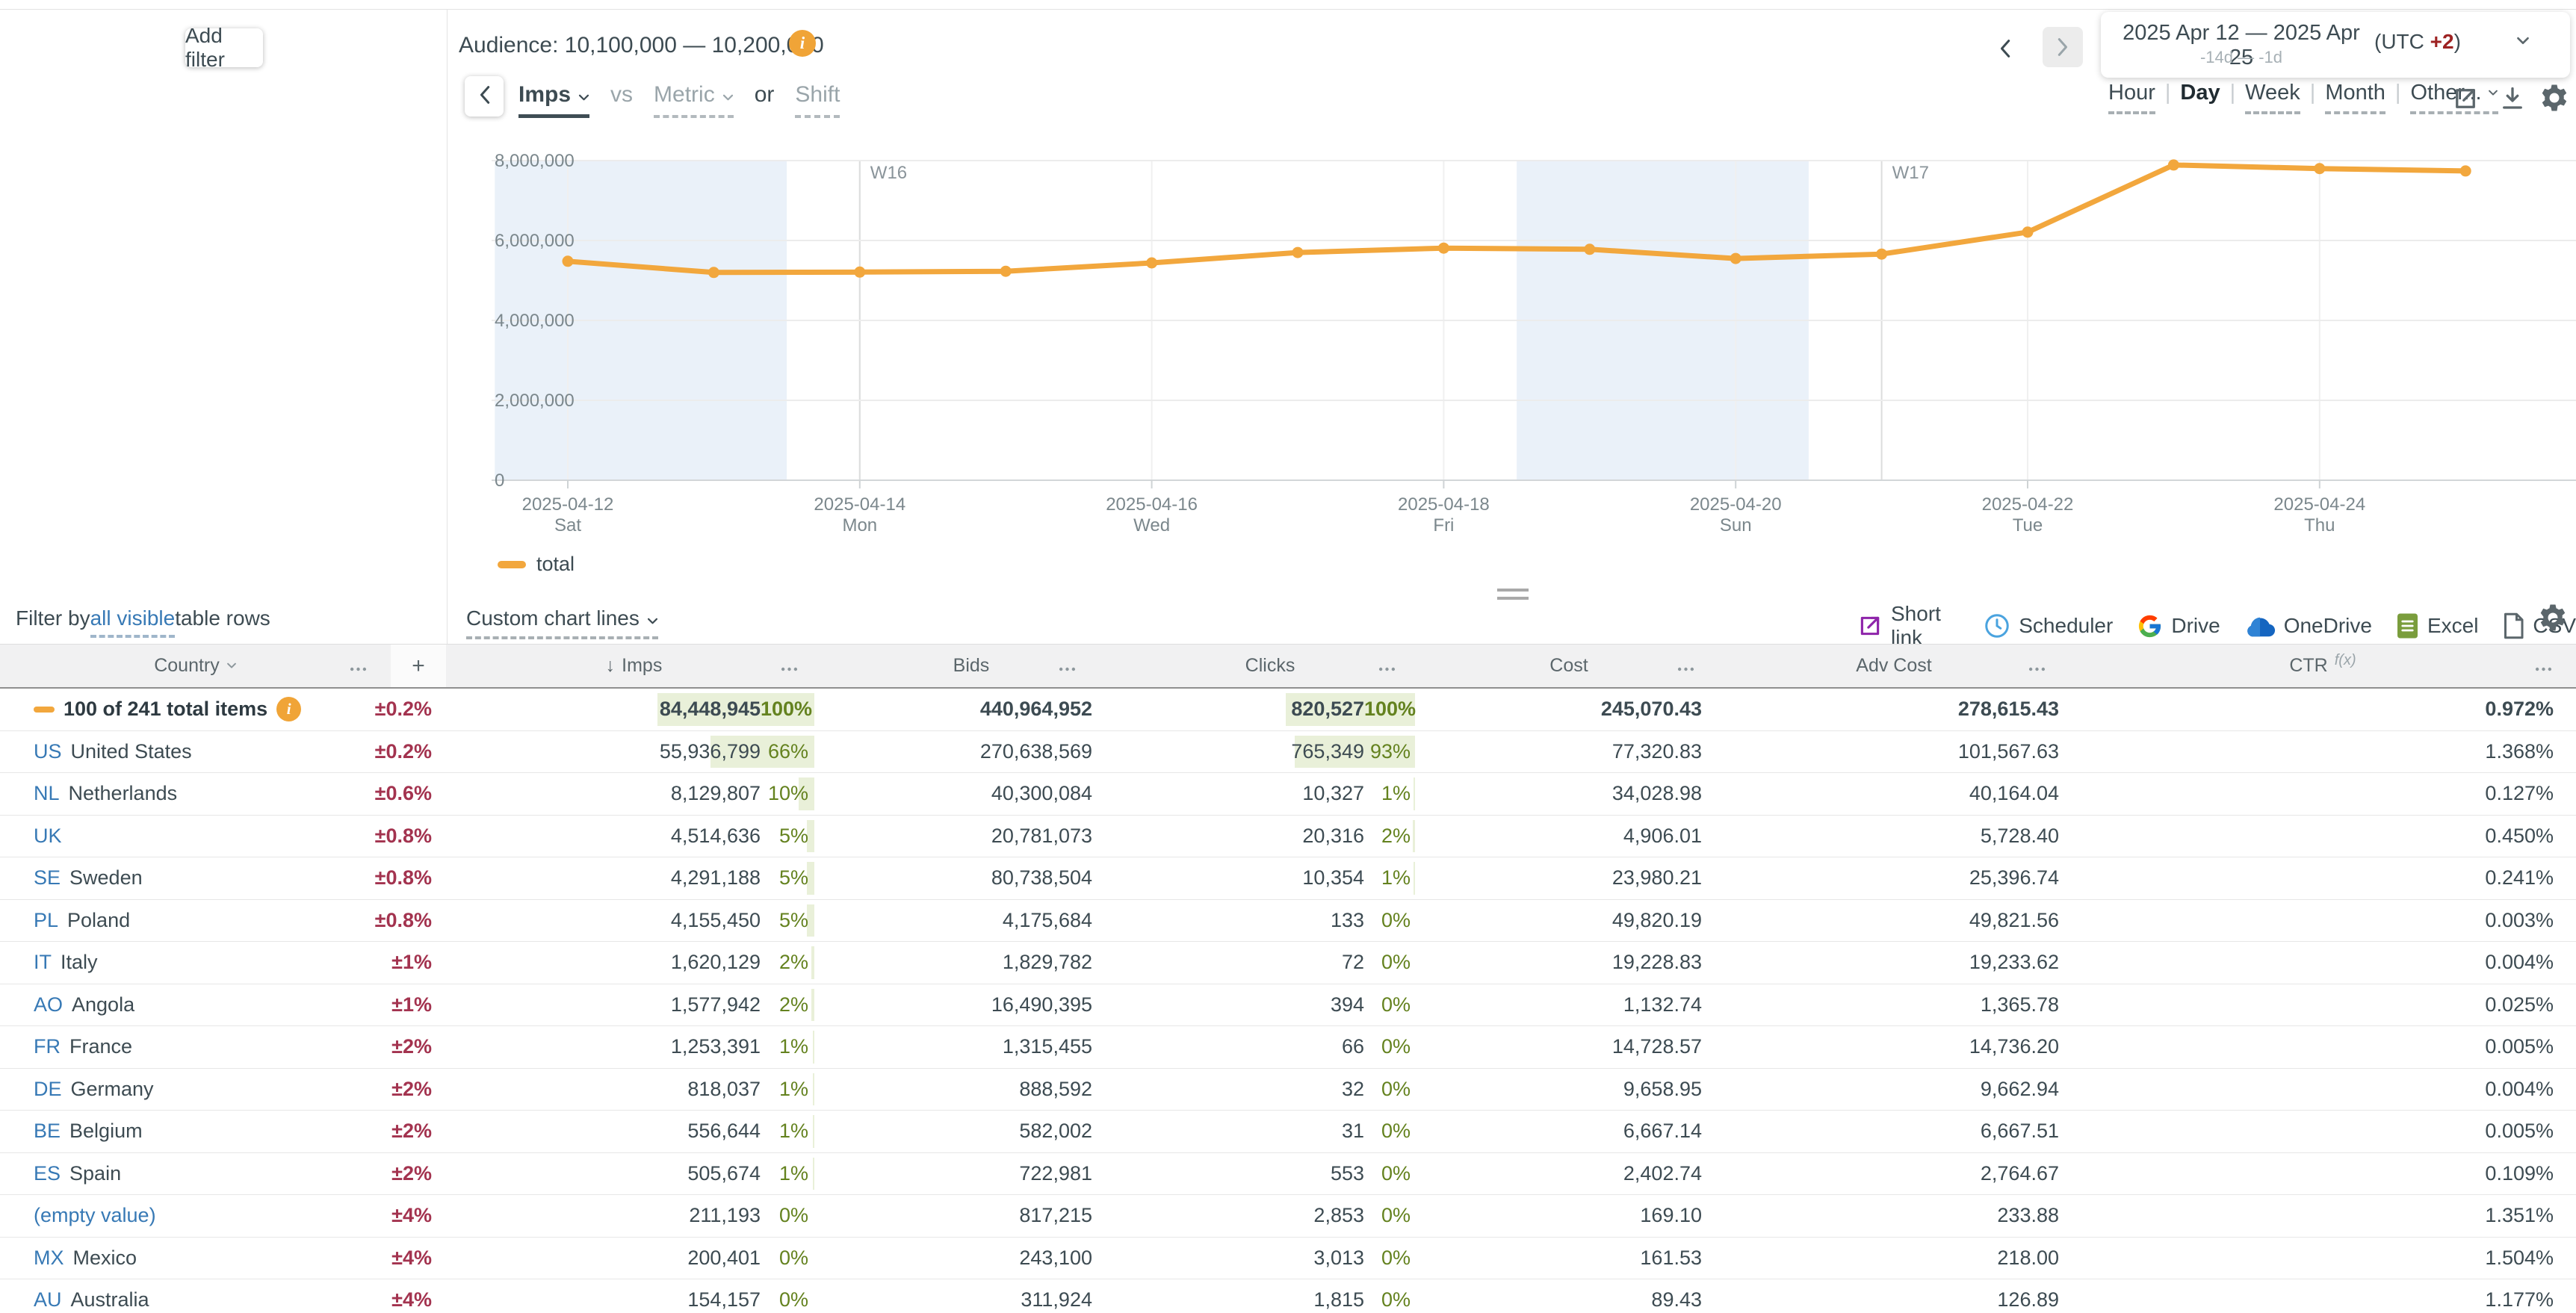 The image size is (2576, 1313). What do you see at coordinates (1671, 1257) in the screenshot?
I see `cost-cell: 161.53` at bounding box center [1671, 1257].